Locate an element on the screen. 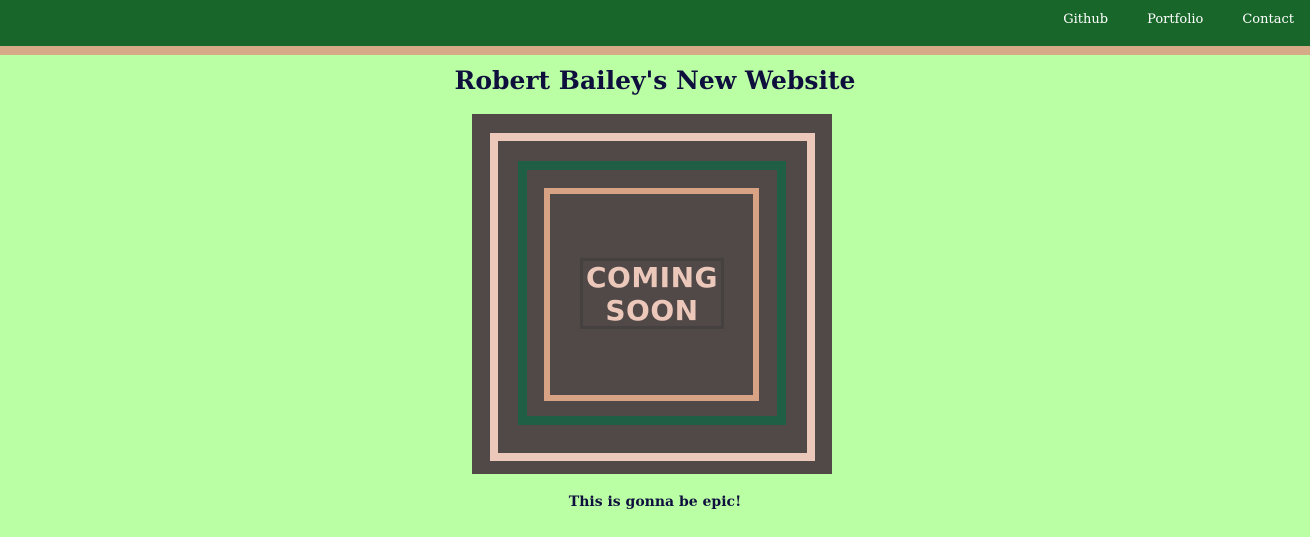 This screenshot has width=1310, height=537. nav-link-github: Github is located at coordinates (1085, 20).